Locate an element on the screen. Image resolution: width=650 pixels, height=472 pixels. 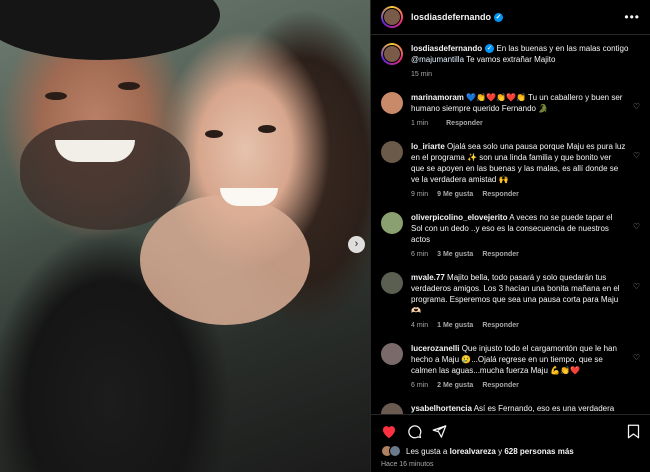
likes-and: y is located at coordinates (500, 451).